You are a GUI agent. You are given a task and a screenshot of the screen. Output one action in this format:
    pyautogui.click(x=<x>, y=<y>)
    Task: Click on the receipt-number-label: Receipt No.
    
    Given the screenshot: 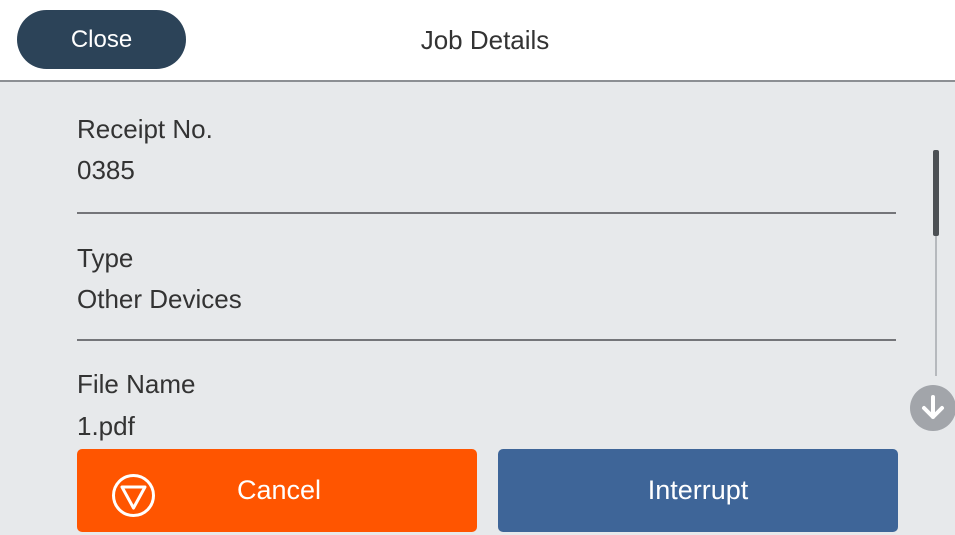 What is the action you would take?
    pyautogui.click(x=145, y=129)
    